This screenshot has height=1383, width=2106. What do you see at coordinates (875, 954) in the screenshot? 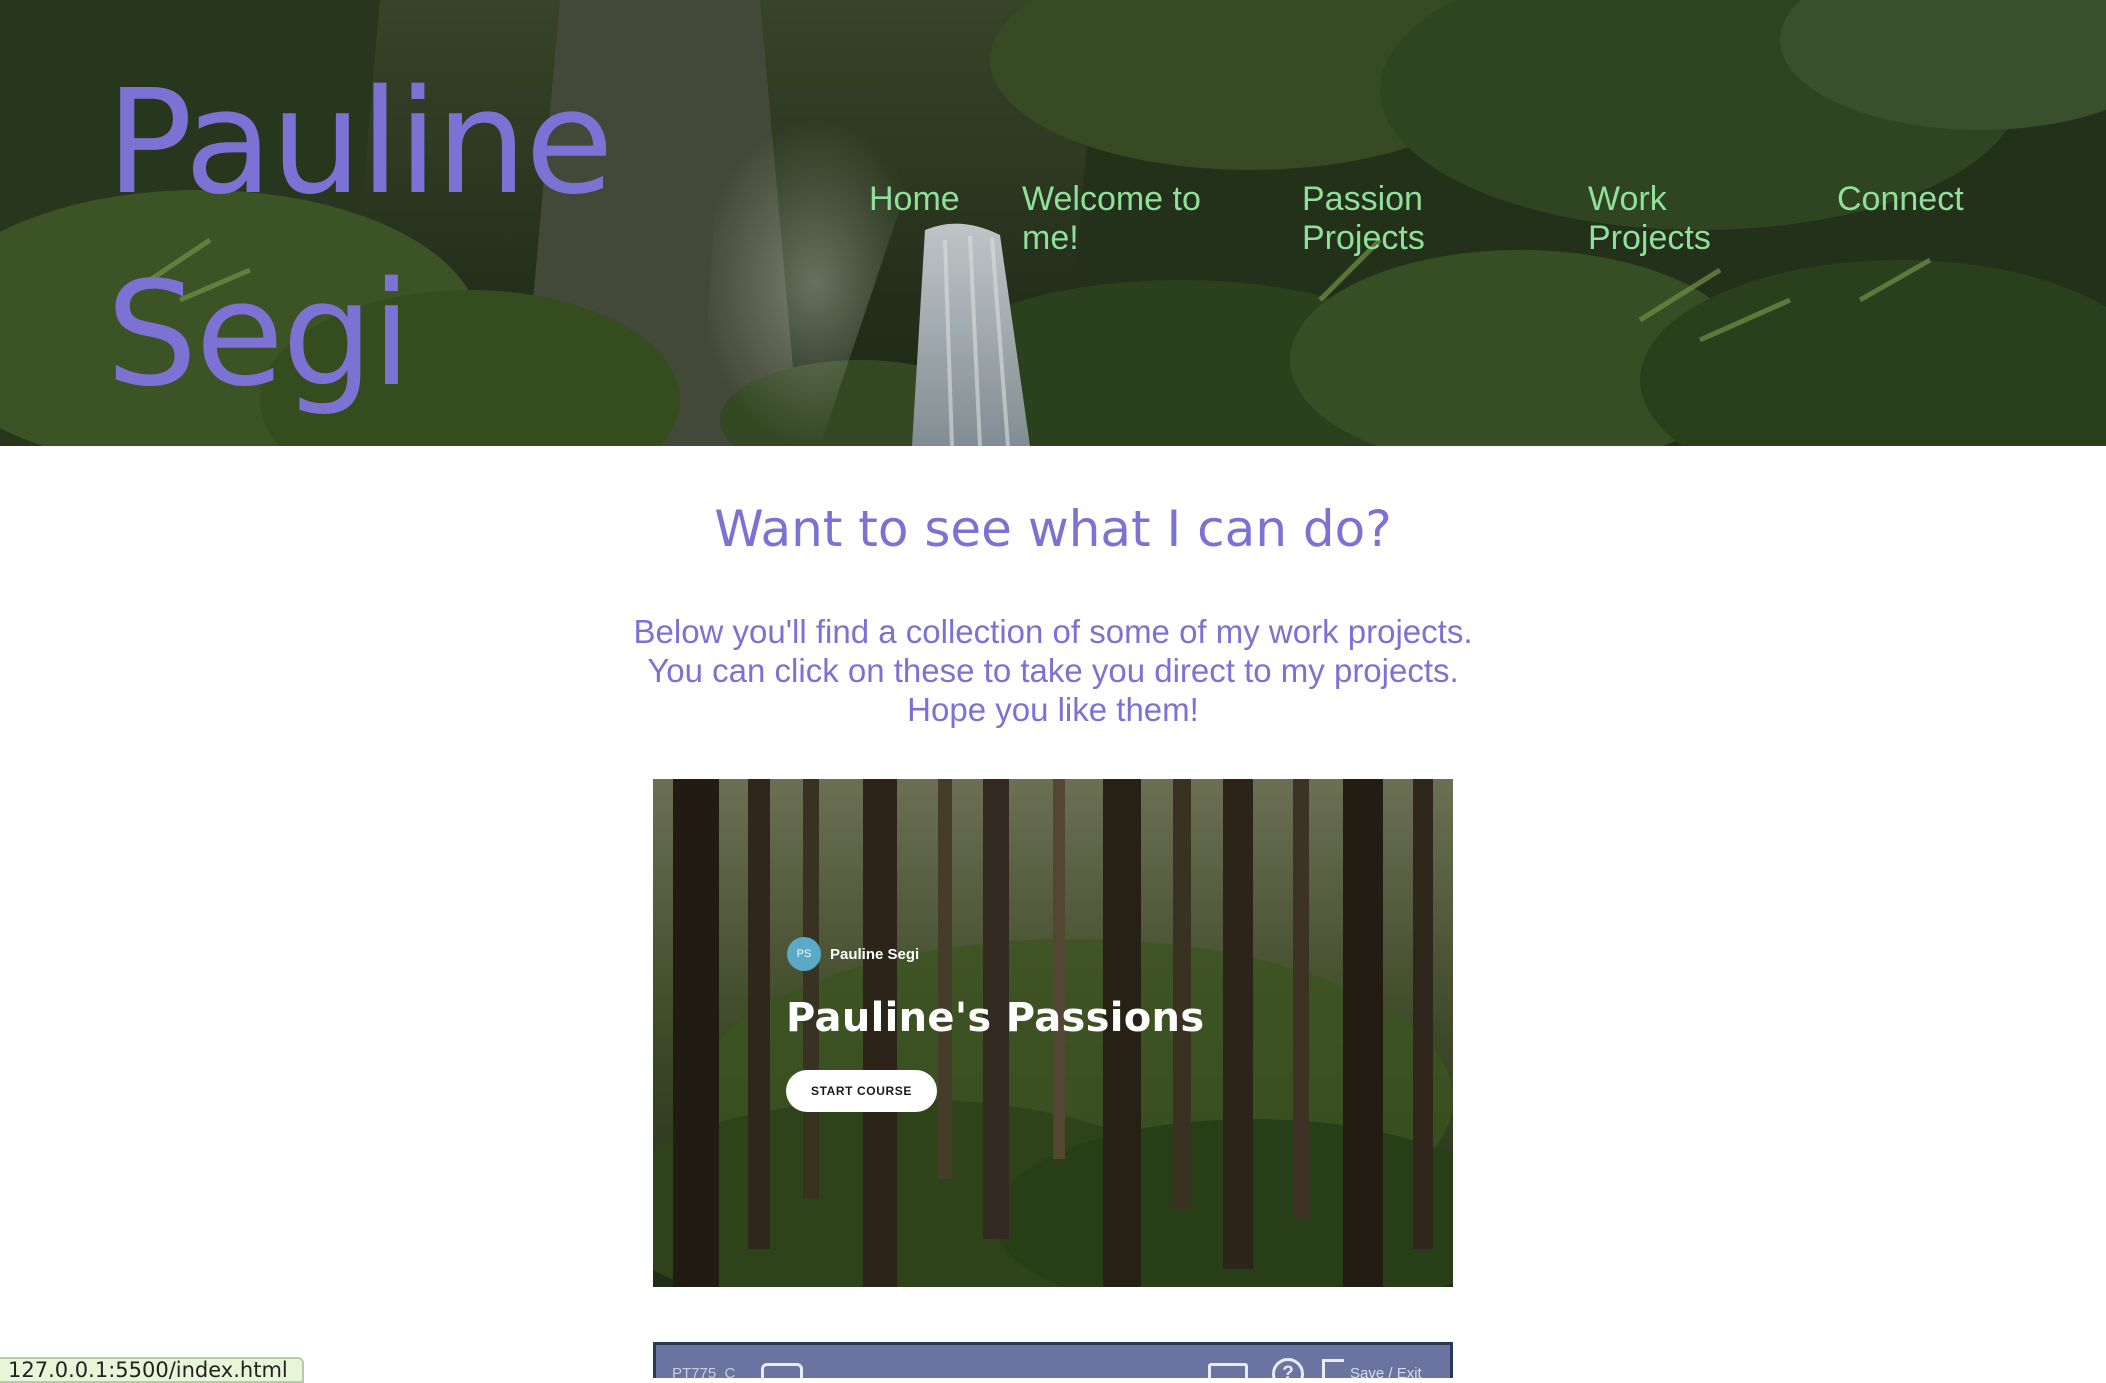
I see `author-name: Pauline Segi` at bounding box center [875, 954].